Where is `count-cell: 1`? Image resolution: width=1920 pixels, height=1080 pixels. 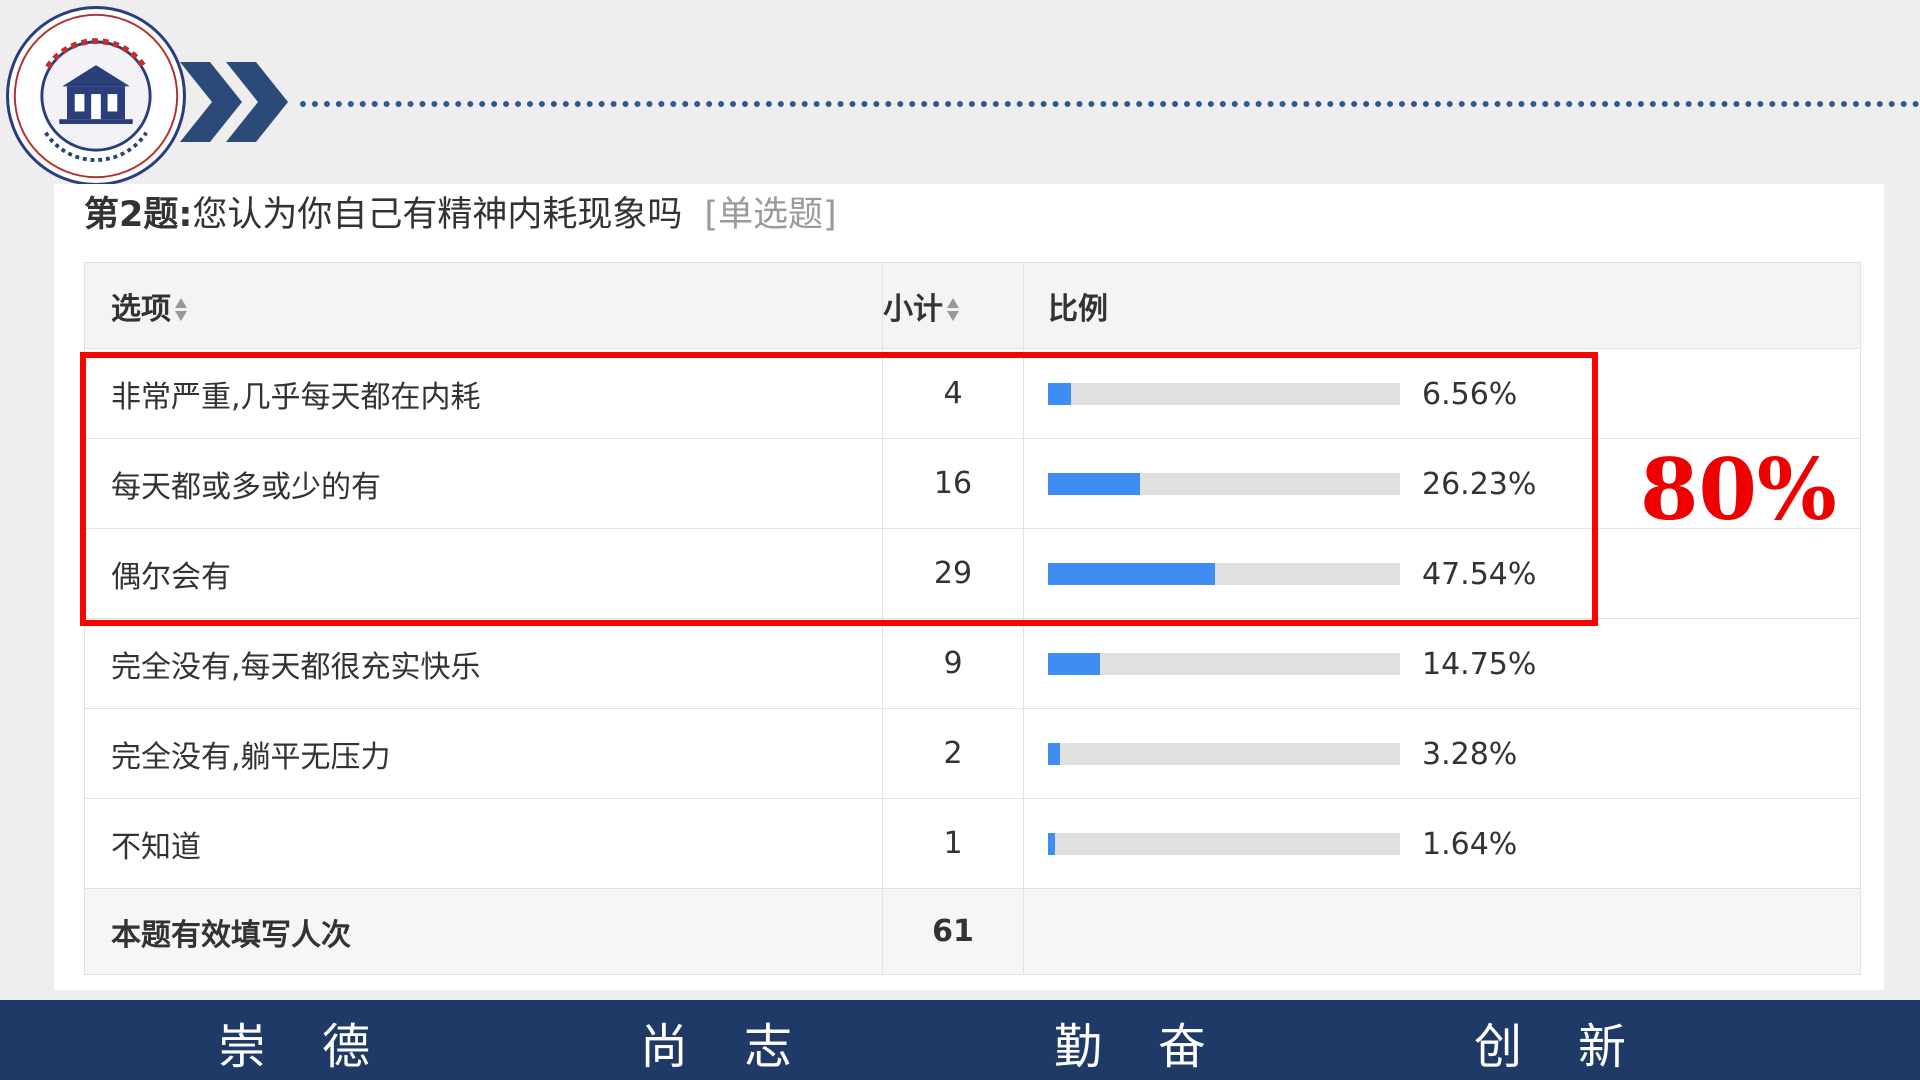
count-cell: 1 is located at coordinates (953, 843).